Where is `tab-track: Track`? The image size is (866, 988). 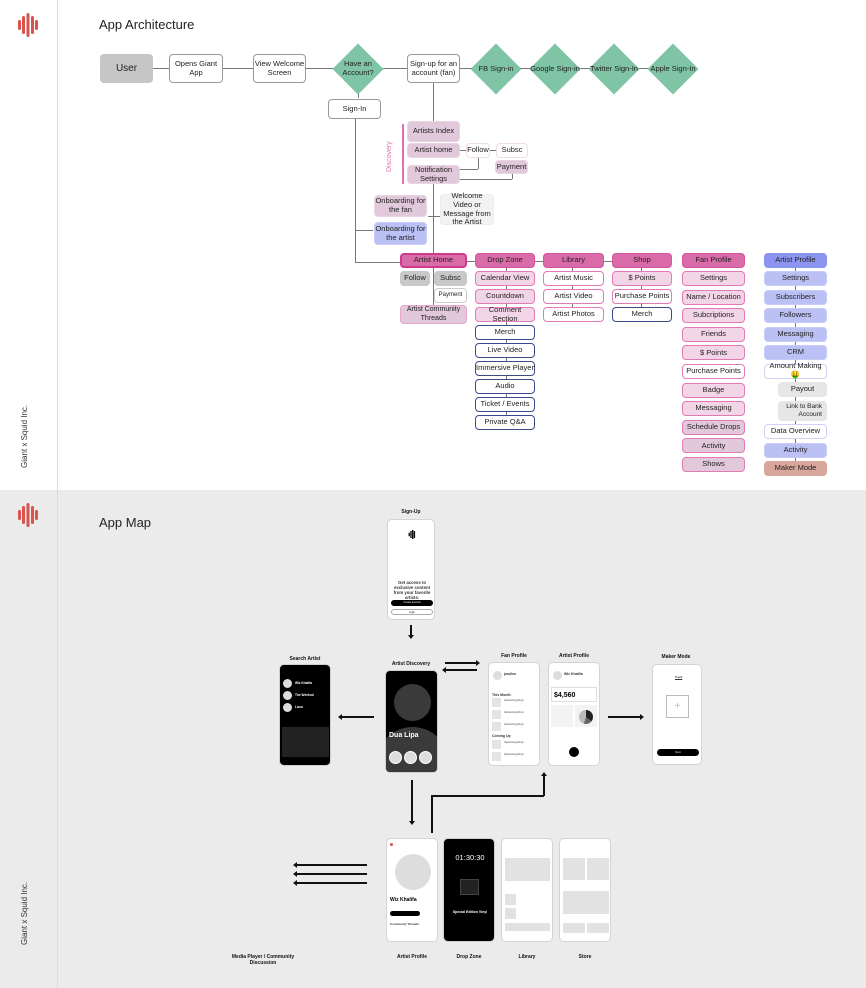
tab-track: Track is located at coordinates (678, 677).